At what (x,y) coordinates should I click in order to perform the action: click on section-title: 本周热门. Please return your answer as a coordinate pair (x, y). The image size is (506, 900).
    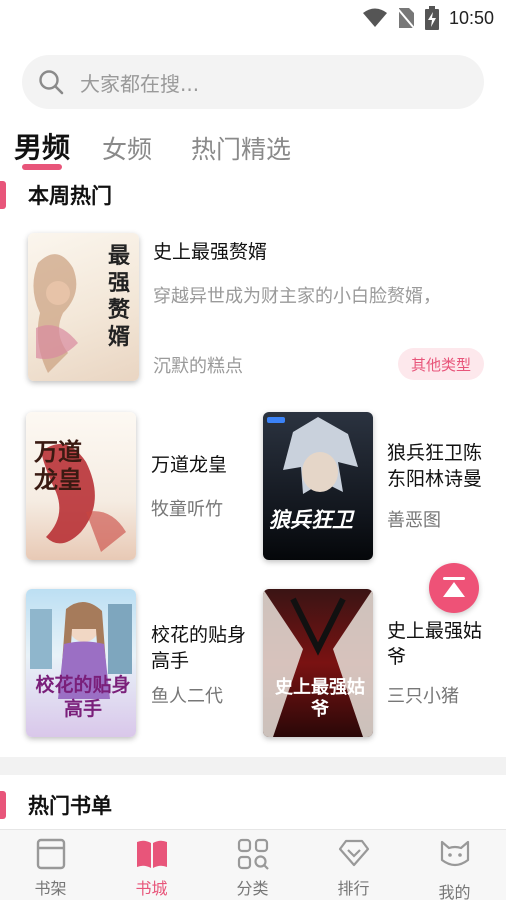
    Looking at the image, I should click on (70, 196).